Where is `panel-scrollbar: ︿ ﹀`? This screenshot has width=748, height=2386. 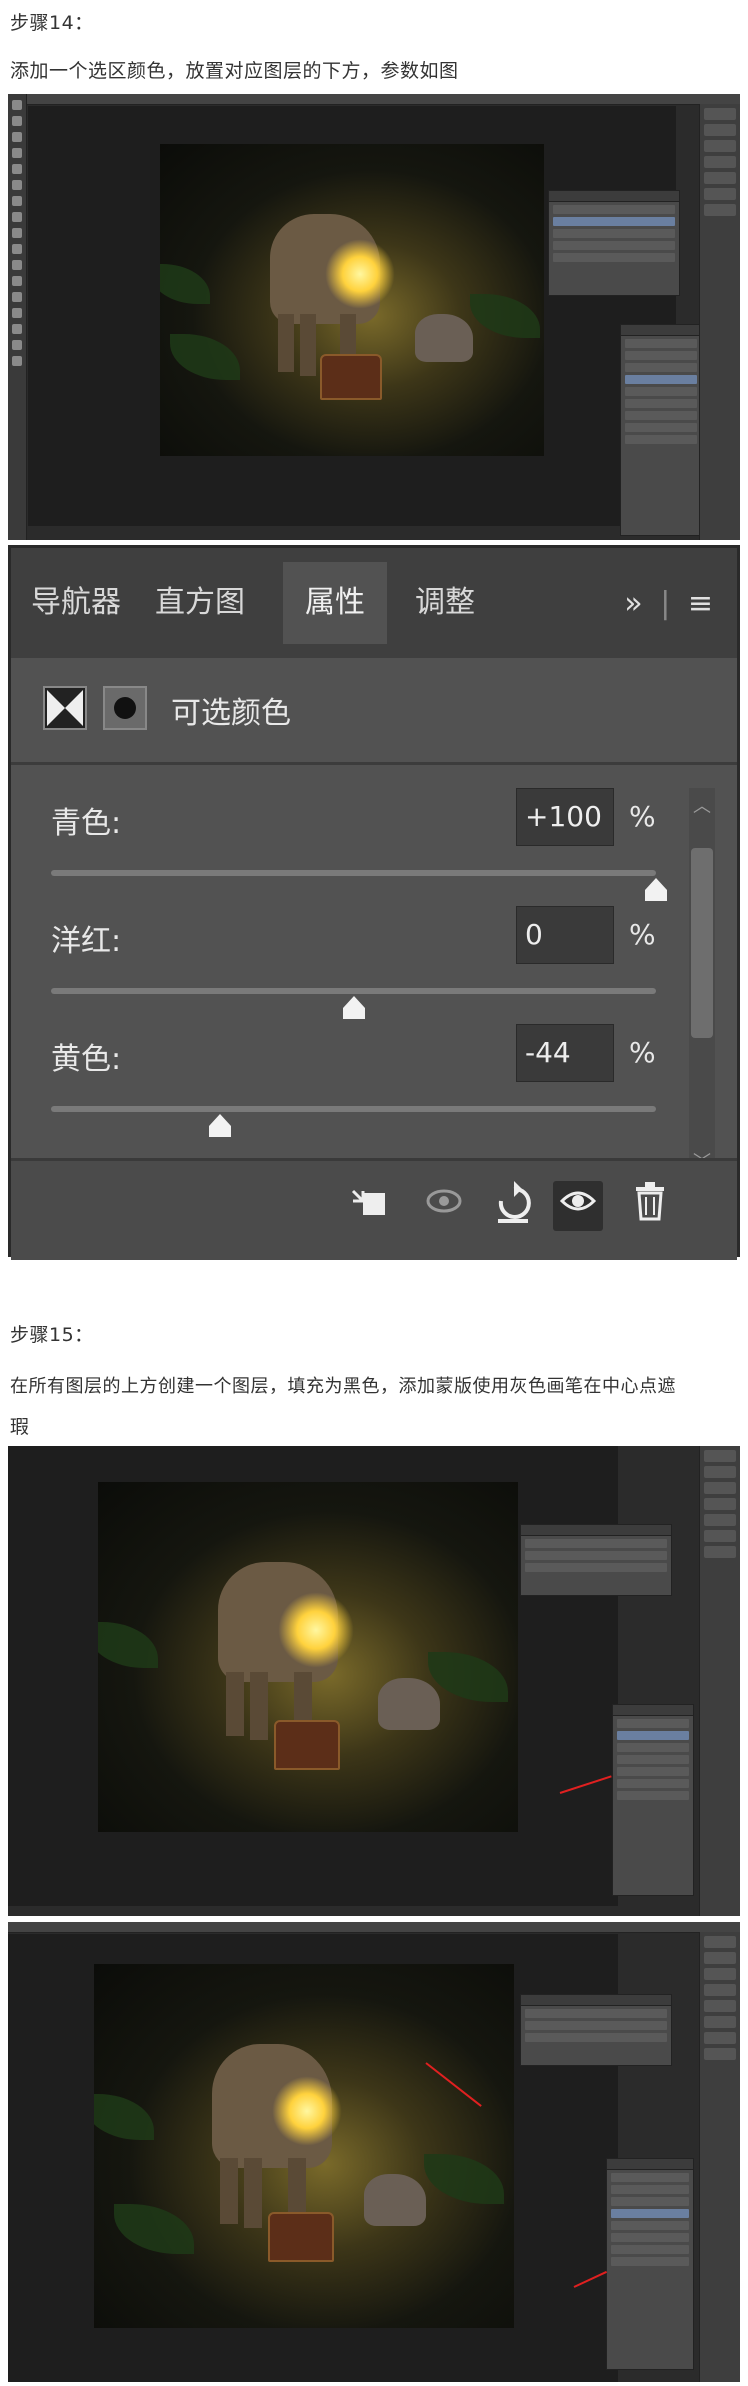
panel-scrollbar: ︿ ﹀ is located at coordinates (702, 983).